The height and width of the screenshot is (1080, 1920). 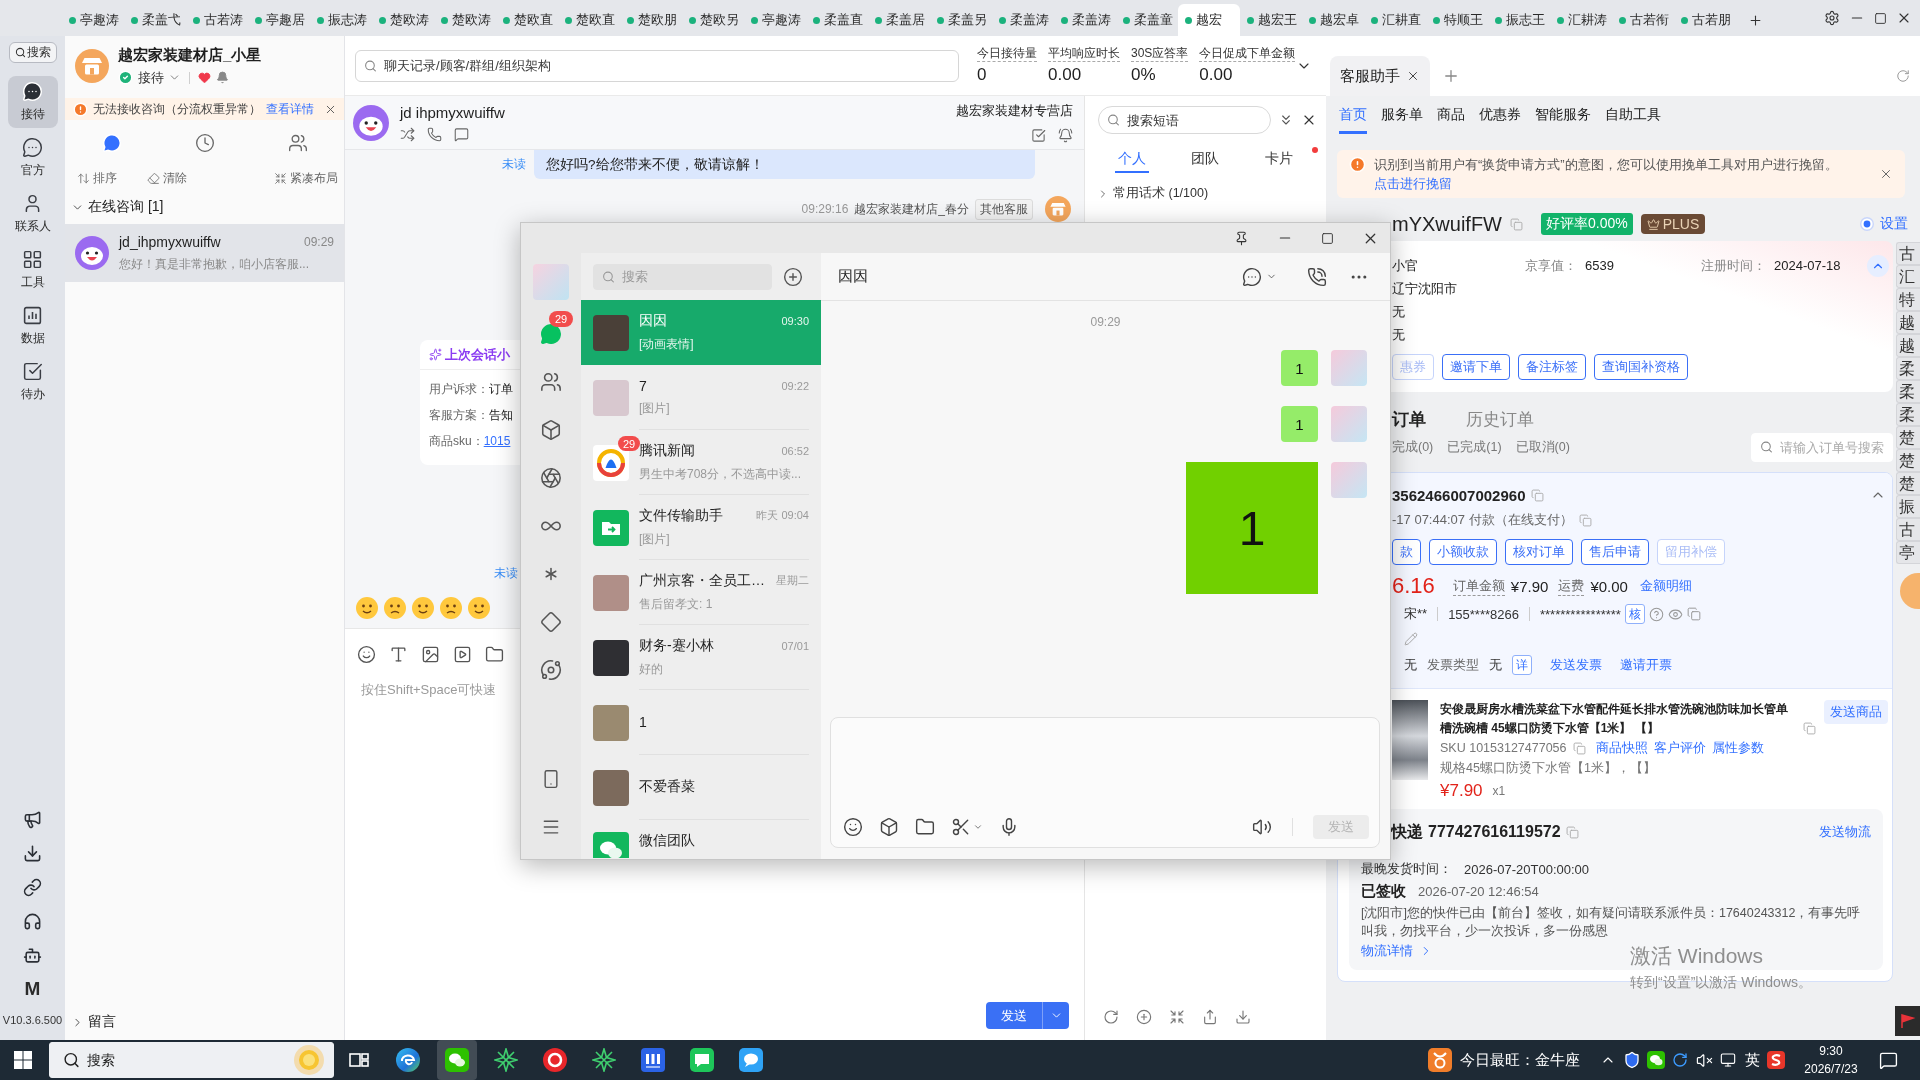 I want to click on action-button: 款, so click(x=1406, y=552).